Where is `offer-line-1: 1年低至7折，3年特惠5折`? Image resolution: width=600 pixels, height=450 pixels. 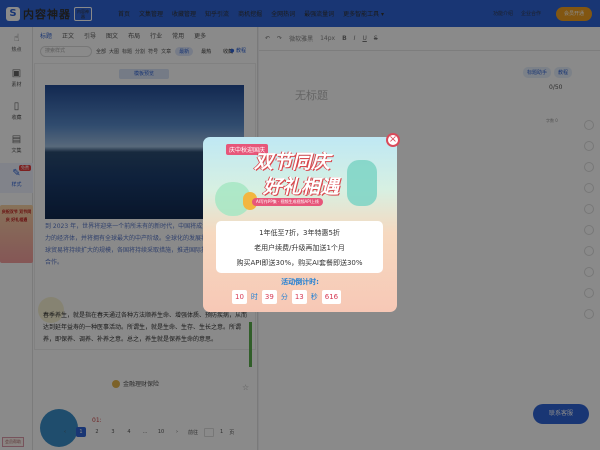 offer-line-1: 1年低至7折，3年特惠5折 is located at coordinates (299, 233).